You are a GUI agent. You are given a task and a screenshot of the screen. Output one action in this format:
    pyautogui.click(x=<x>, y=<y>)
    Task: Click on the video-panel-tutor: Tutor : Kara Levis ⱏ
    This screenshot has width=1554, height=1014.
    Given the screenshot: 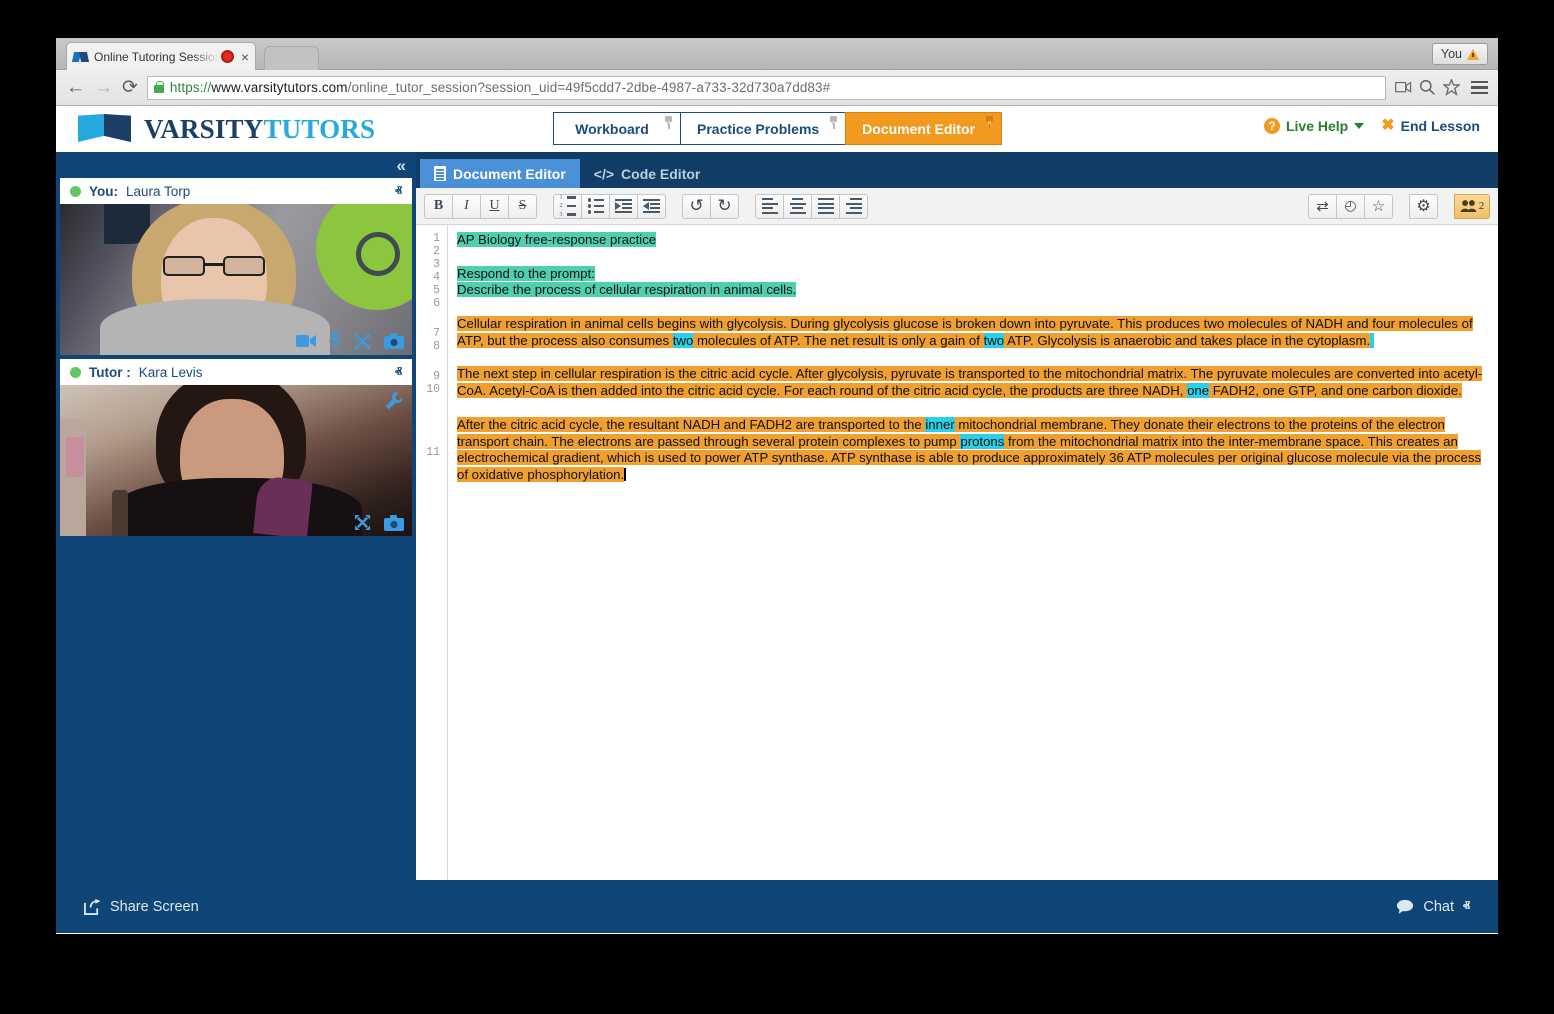 What is the action you would take?
    pyautogui.click(x=236, y=447)
    